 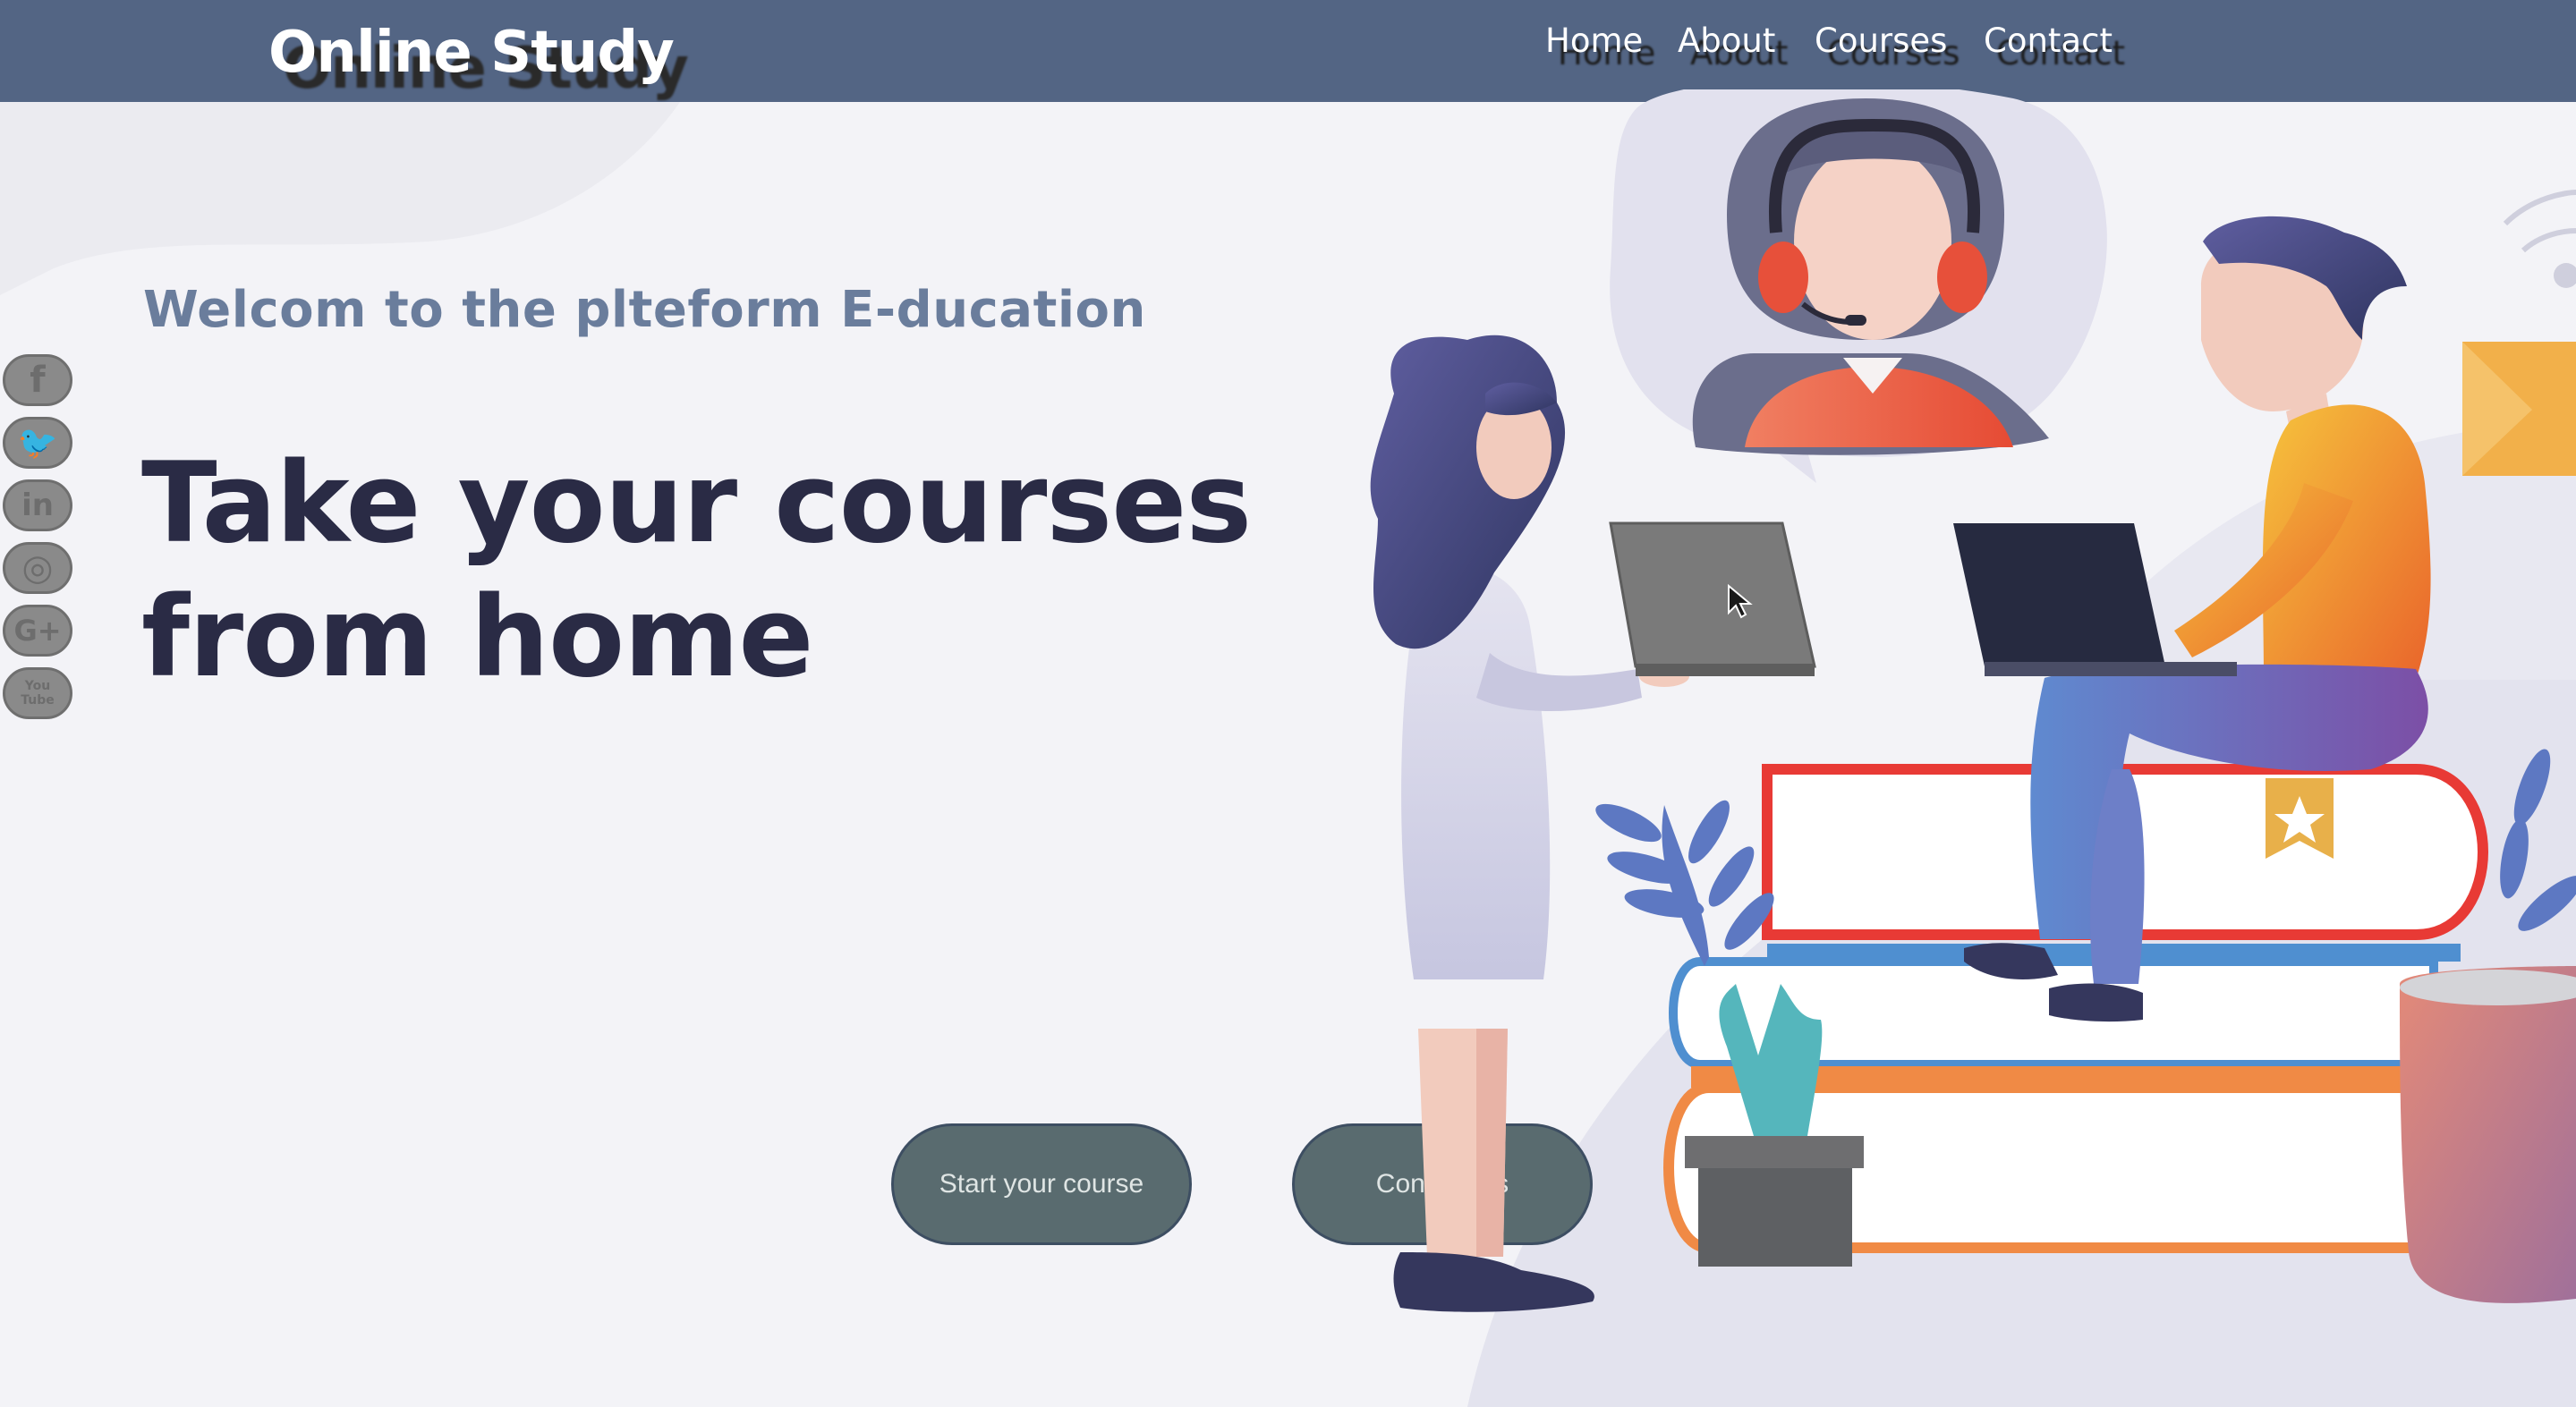 What do you see at coordinates (1288, 51) in the screenshot?
I see `top-navbar: Online Study Home About Courses Contact` at bounding box center [1288, 51].